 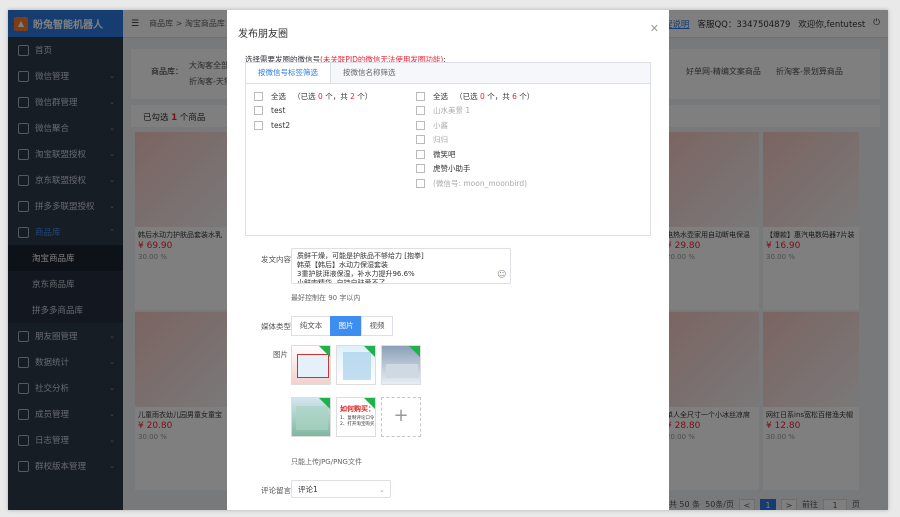 What do you see at coordinates (369, 73) in the screenshot?
I see `tab-filter-by-name: 按微信名称筛选` at bounding box center [369, 73].